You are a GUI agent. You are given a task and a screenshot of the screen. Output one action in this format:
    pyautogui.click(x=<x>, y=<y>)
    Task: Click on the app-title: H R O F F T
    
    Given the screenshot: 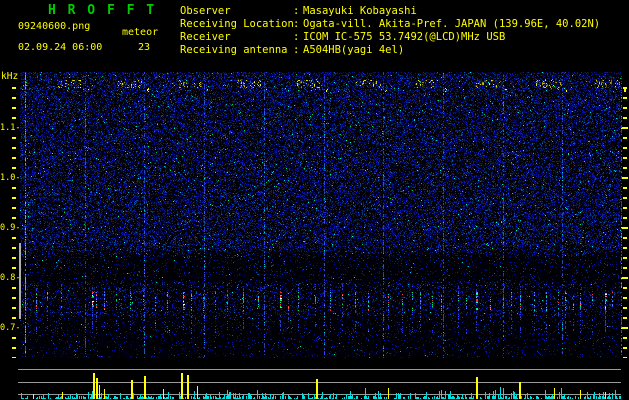 What is the action you would take?
    pyautogui.click(x=102, y=10)
    